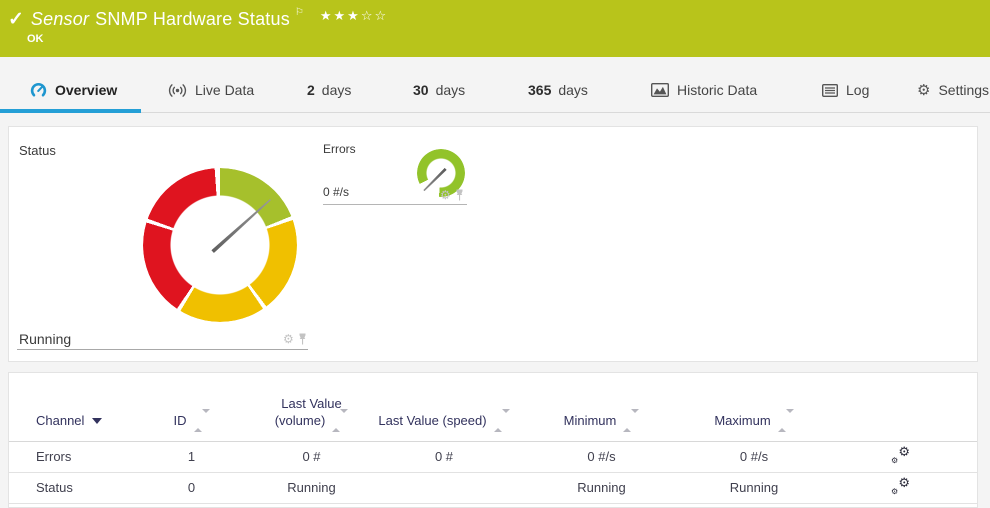  I want to click on last-value-speed-cell, so click(444, 488).